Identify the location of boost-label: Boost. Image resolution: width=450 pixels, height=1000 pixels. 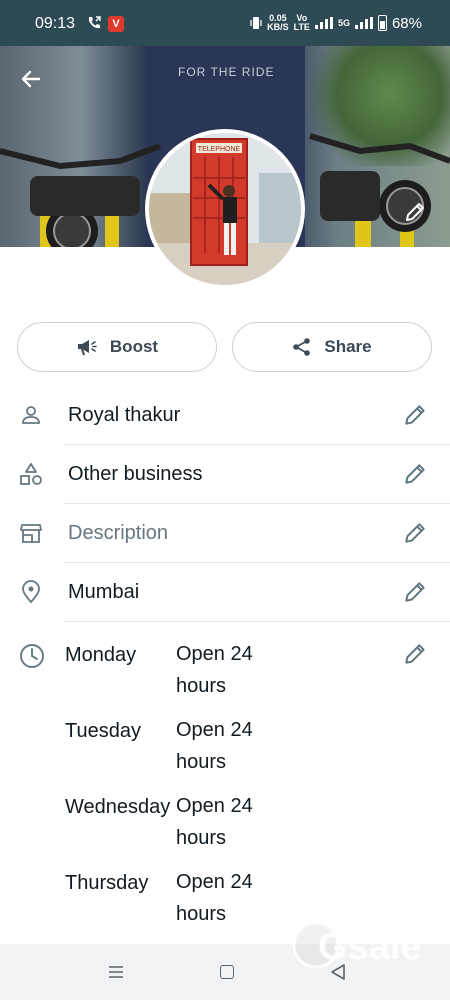
(134, 346).